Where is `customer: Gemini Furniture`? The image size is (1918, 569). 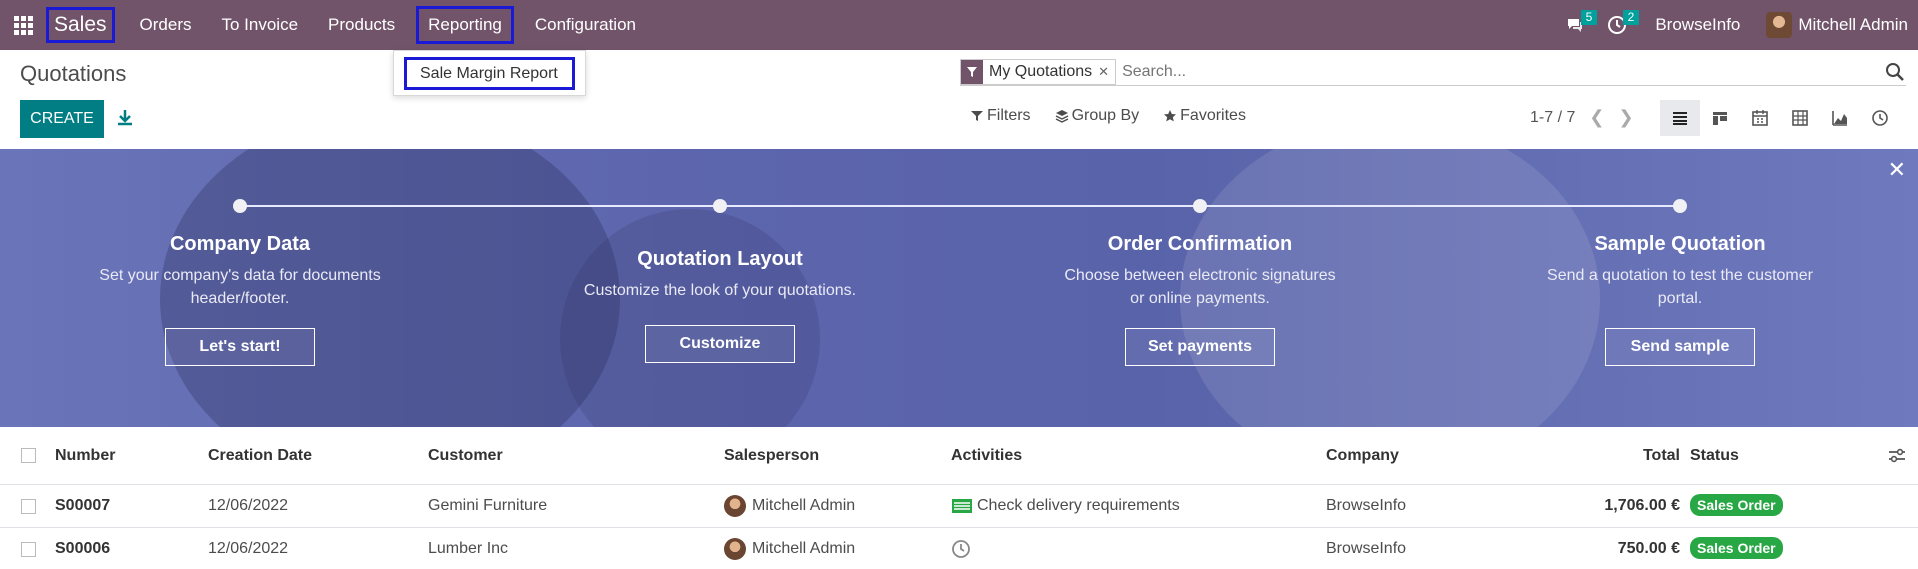 customer: Gemini Furniture is located at coordinates (488, 505).